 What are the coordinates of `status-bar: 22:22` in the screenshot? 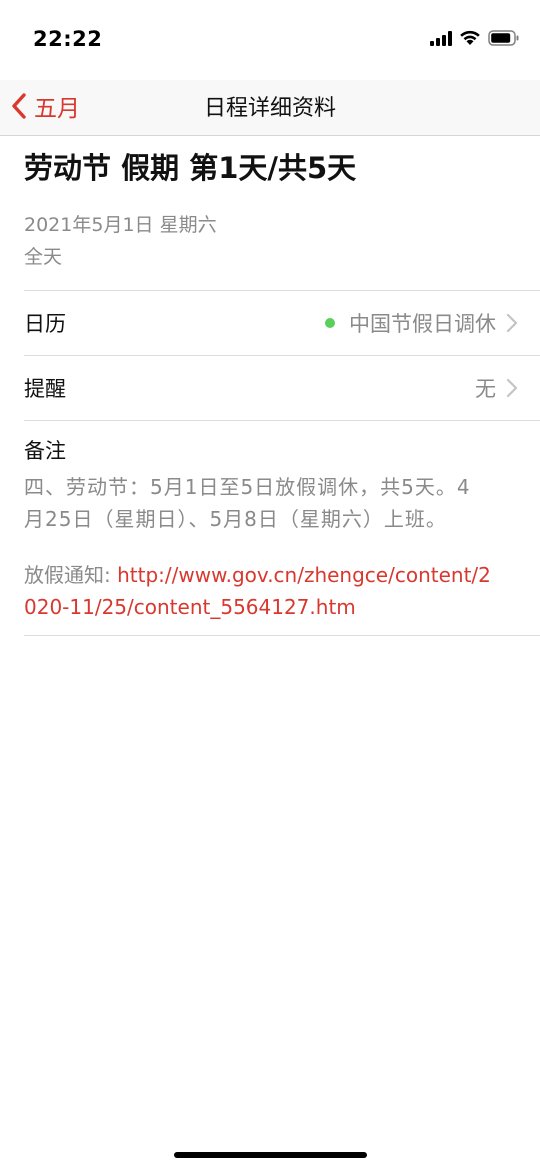 It's located at (270, 40).